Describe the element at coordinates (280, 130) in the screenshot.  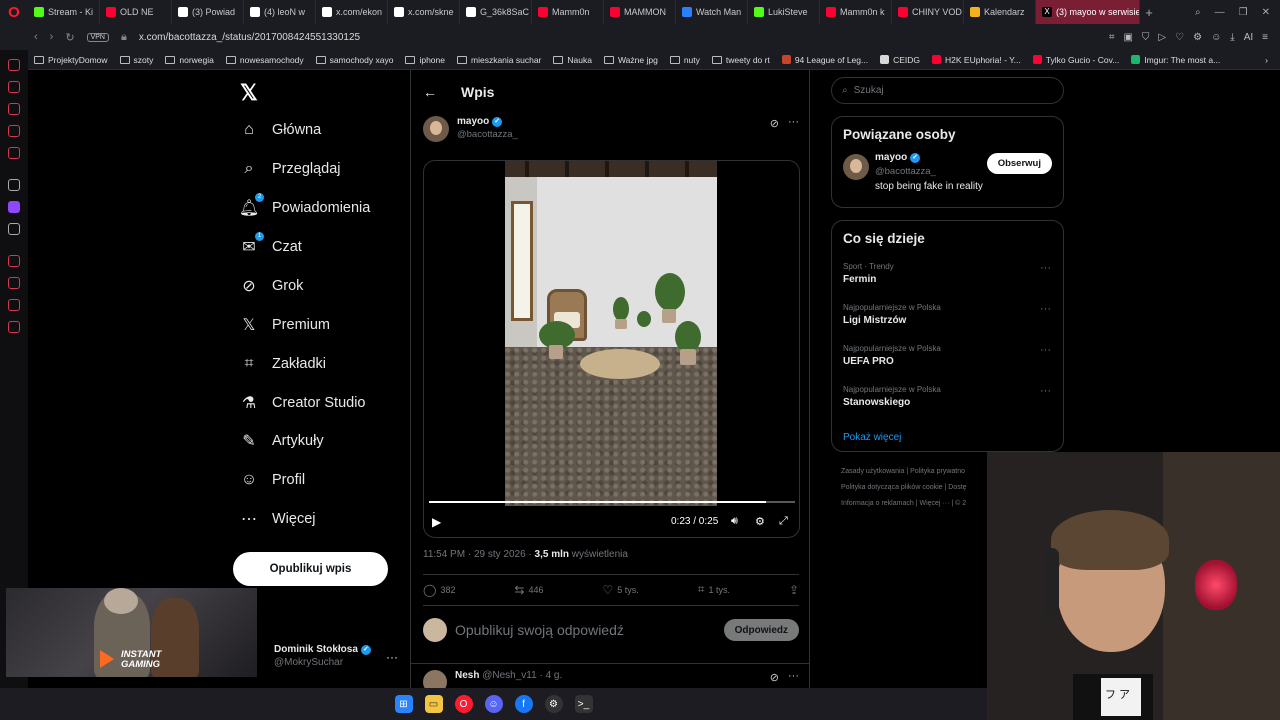
I see `nav-item-0: ⌂ Główna` at that location.